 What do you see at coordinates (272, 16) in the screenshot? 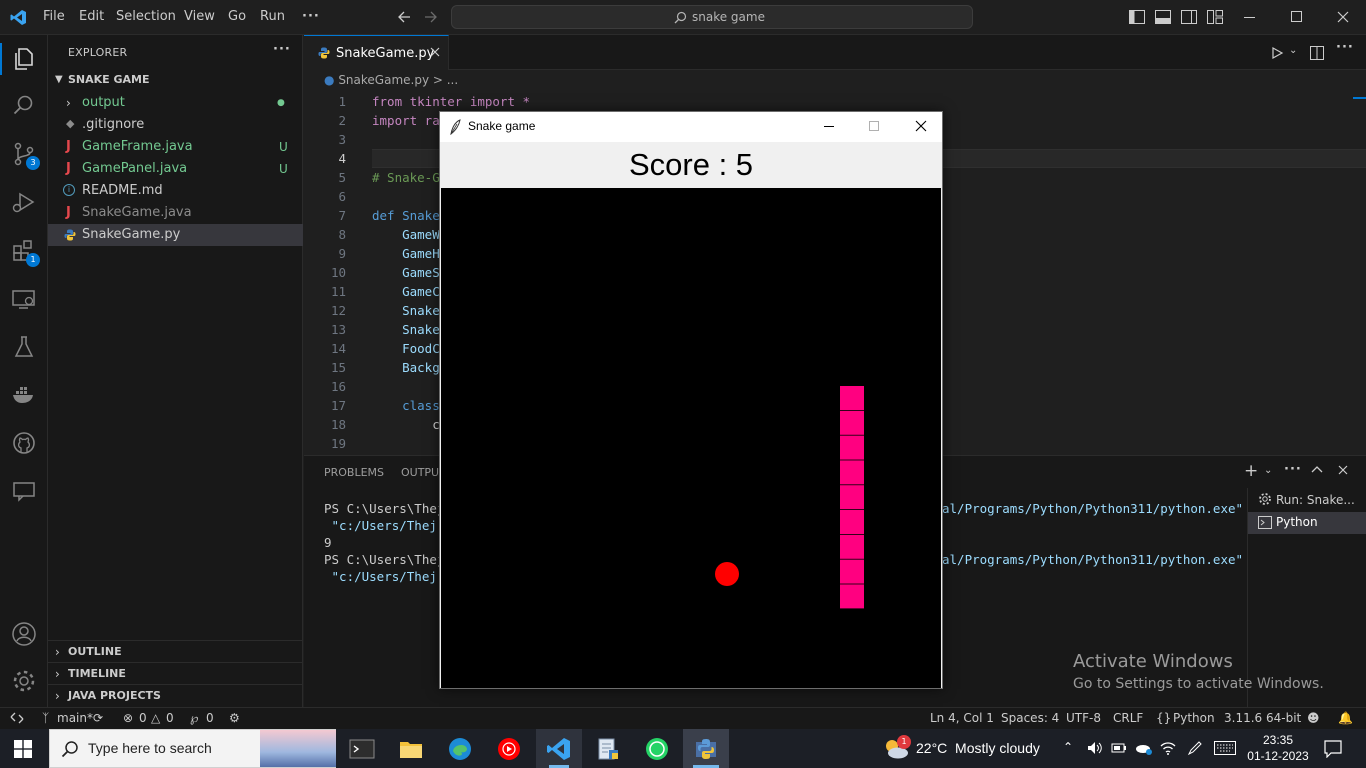
I see `menu-run: Run` at bounding box center [272, 16].